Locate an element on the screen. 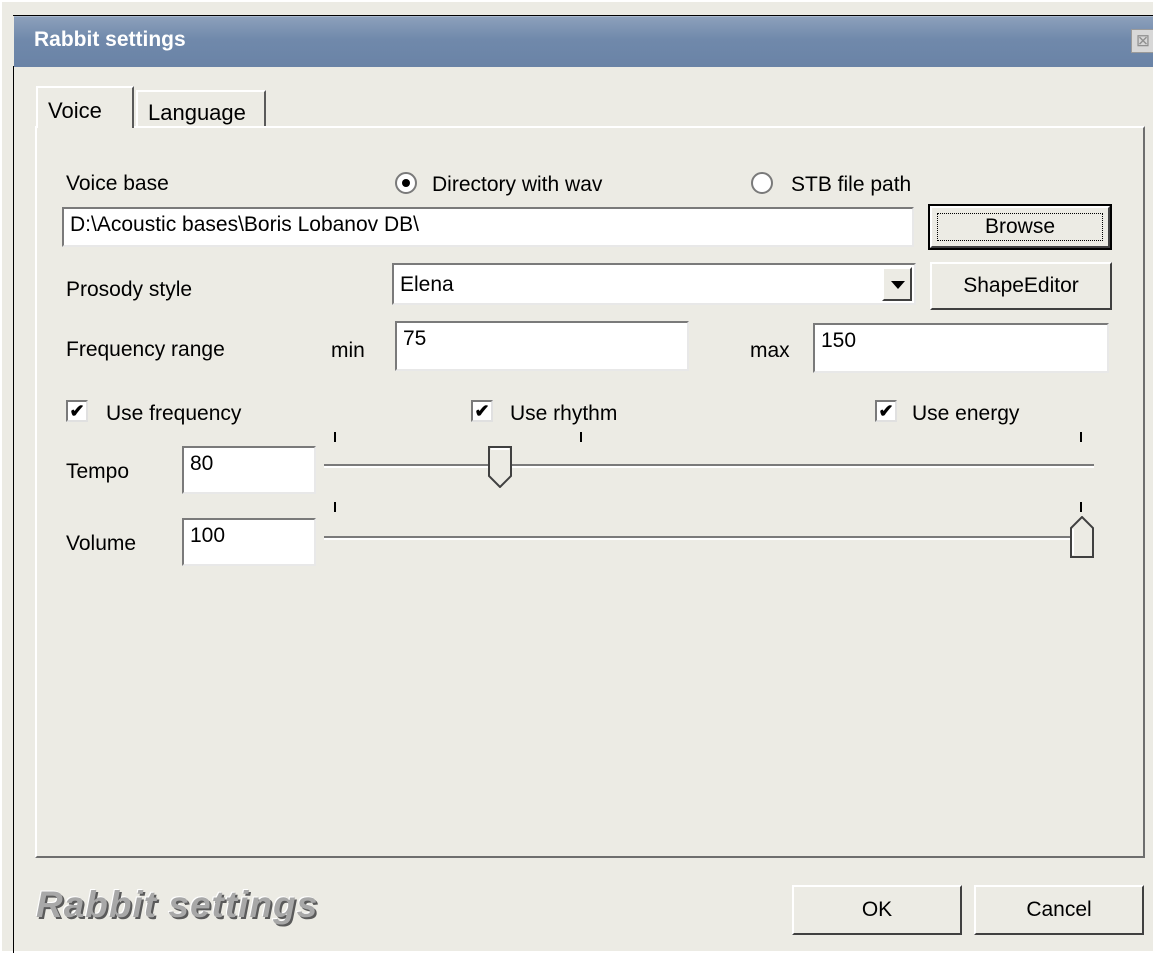 This screenshot has width=1153, height=953. use-energy-label: Use energy is located at coordinates (966, 413).